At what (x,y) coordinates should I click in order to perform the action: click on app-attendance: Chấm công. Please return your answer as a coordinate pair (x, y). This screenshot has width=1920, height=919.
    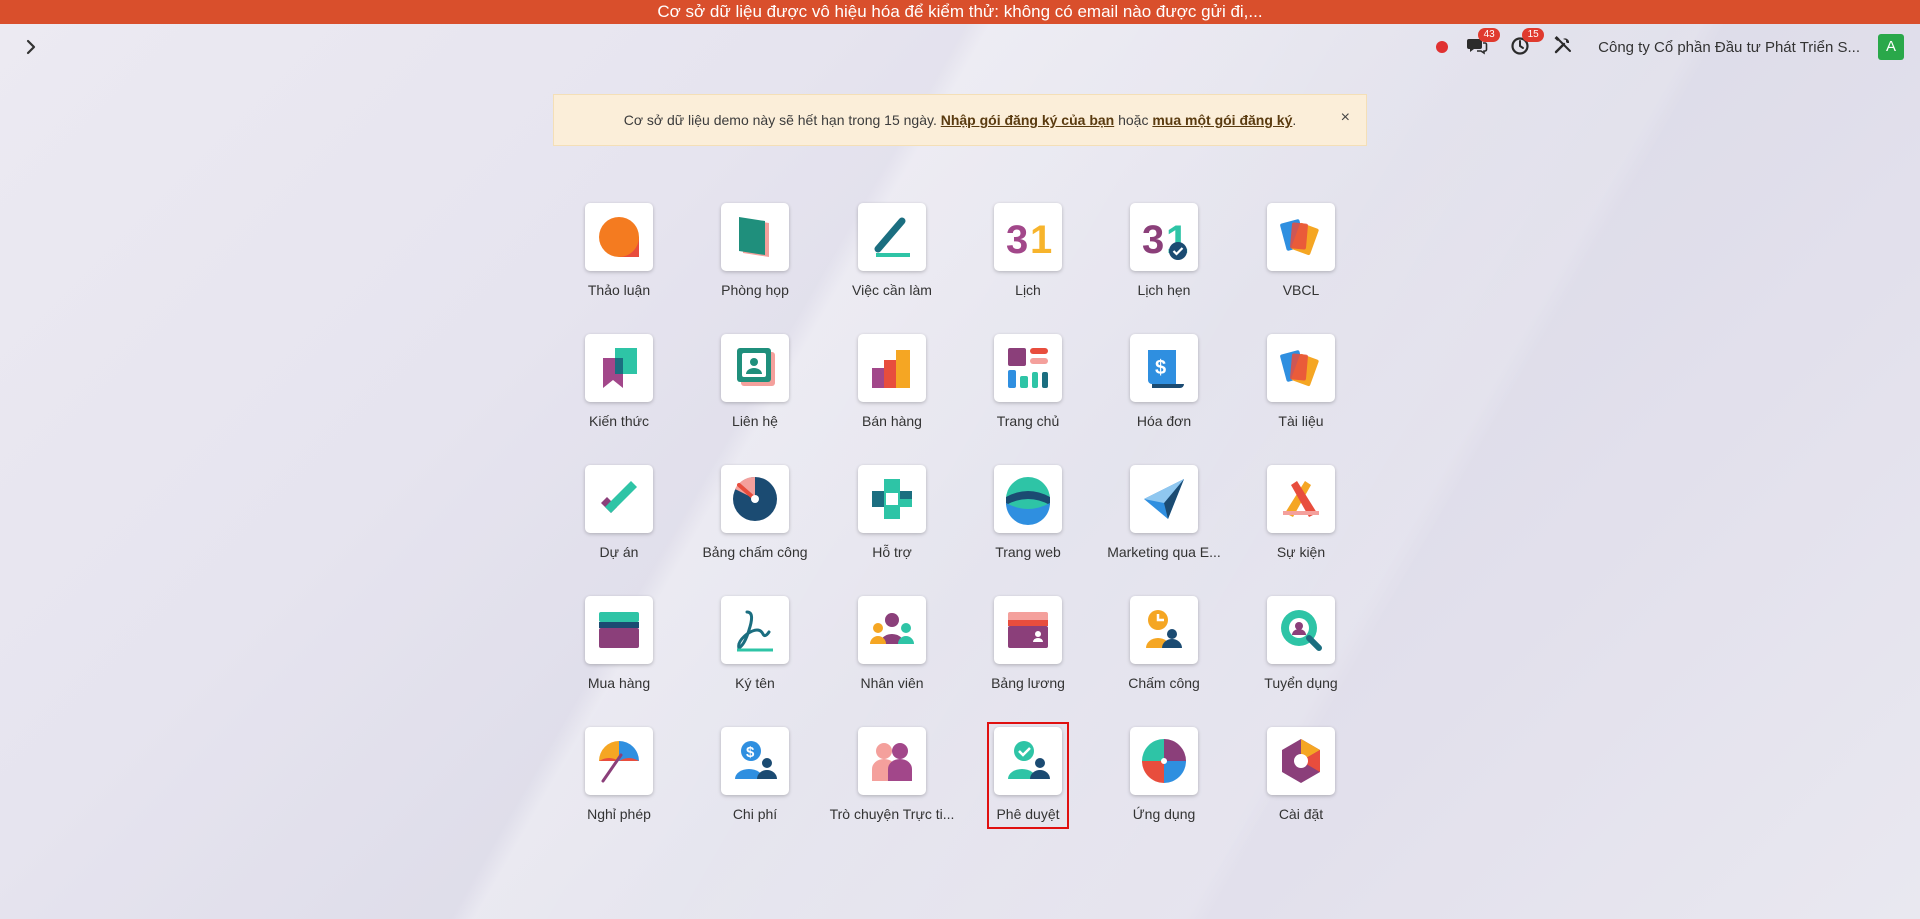
    Looking at the image, I should click on (1164, 651).